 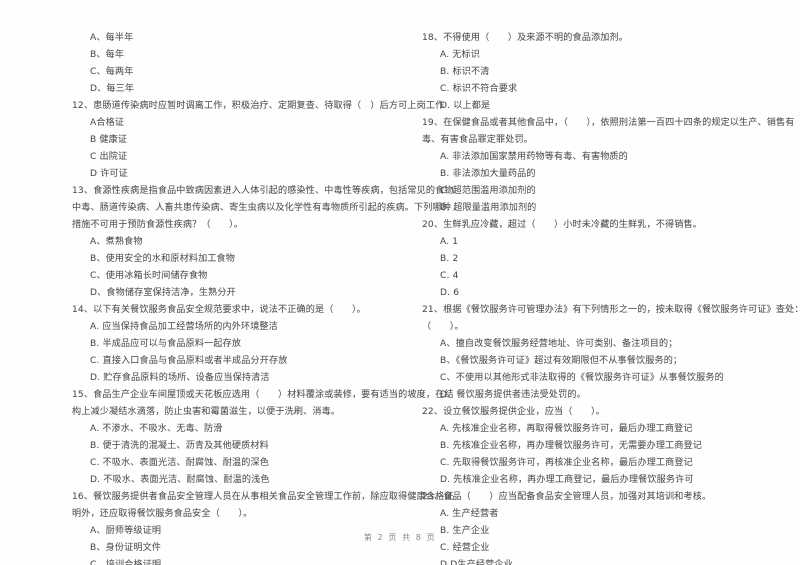 I want to click on question-stem: 18、不得使用（ ）及来源不明的食品添加剂。, so click(x=525, y=38).